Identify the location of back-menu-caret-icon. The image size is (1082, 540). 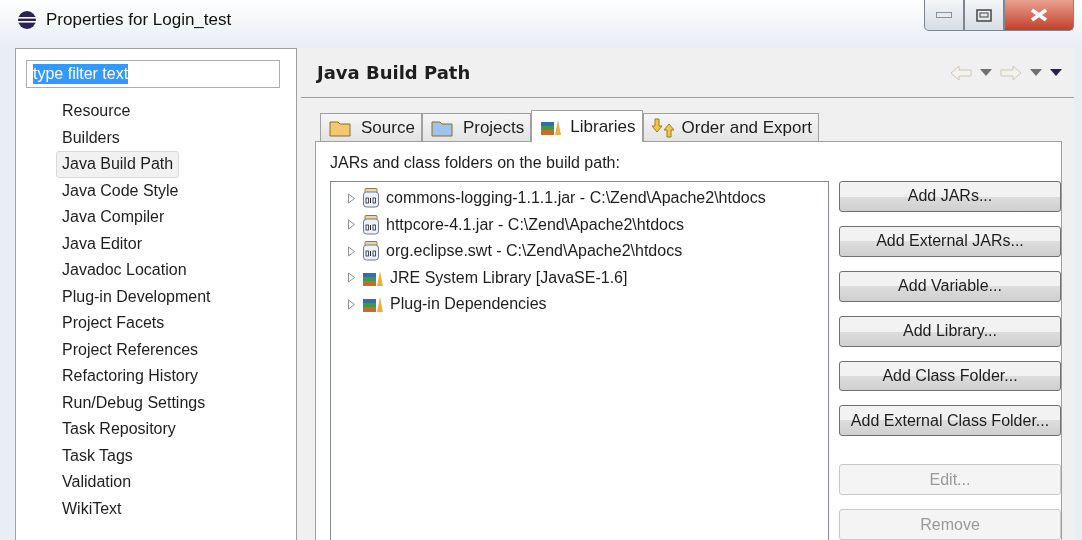
(986, 72).